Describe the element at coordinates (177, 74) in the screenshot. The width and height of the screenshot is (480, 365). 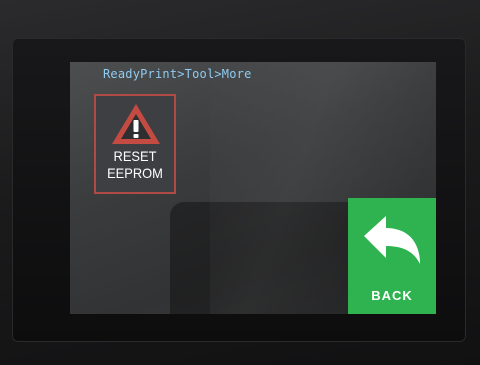
I see `breadcrumb: ReadyPrint>Tool>More` at that location.